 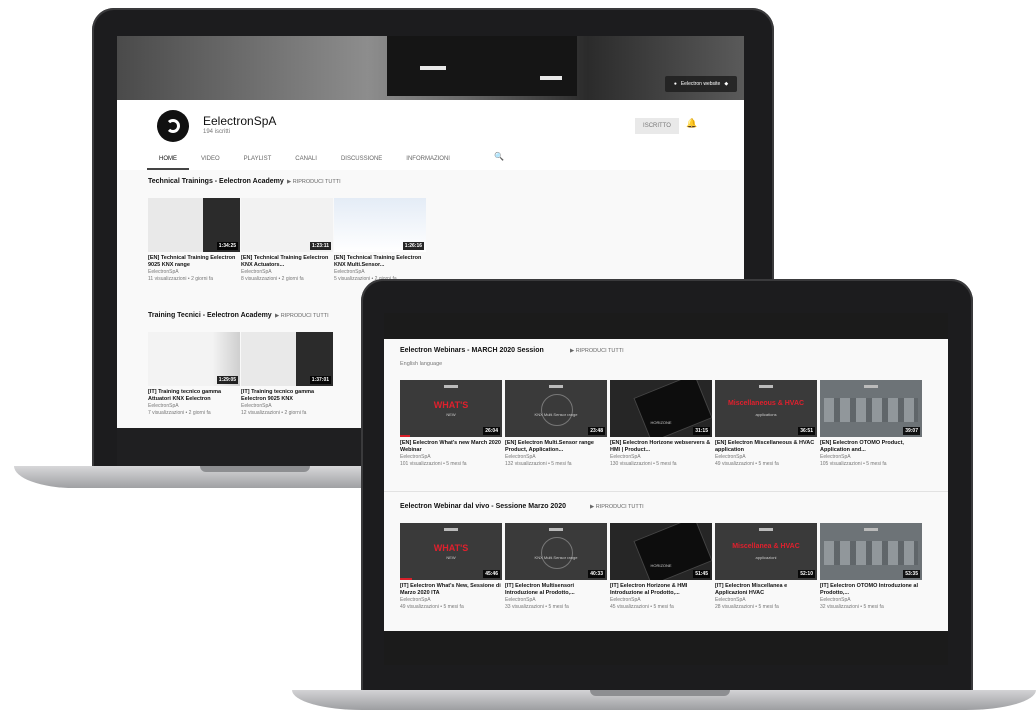 What do you see at coordinates (194, 359) in the screenshot?
I see `video-thumbnail: 1:29:05` at bounding box center [194, 359].